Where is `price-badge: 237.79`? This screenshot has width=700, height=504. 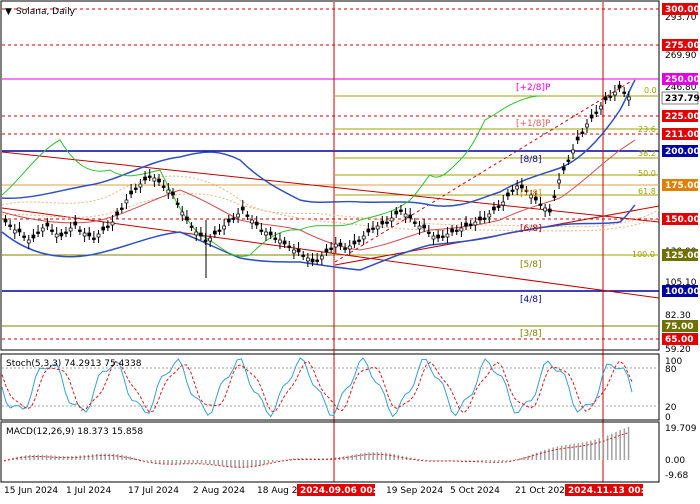
price-badge: 237.79 is located at coordinates (680, 98).